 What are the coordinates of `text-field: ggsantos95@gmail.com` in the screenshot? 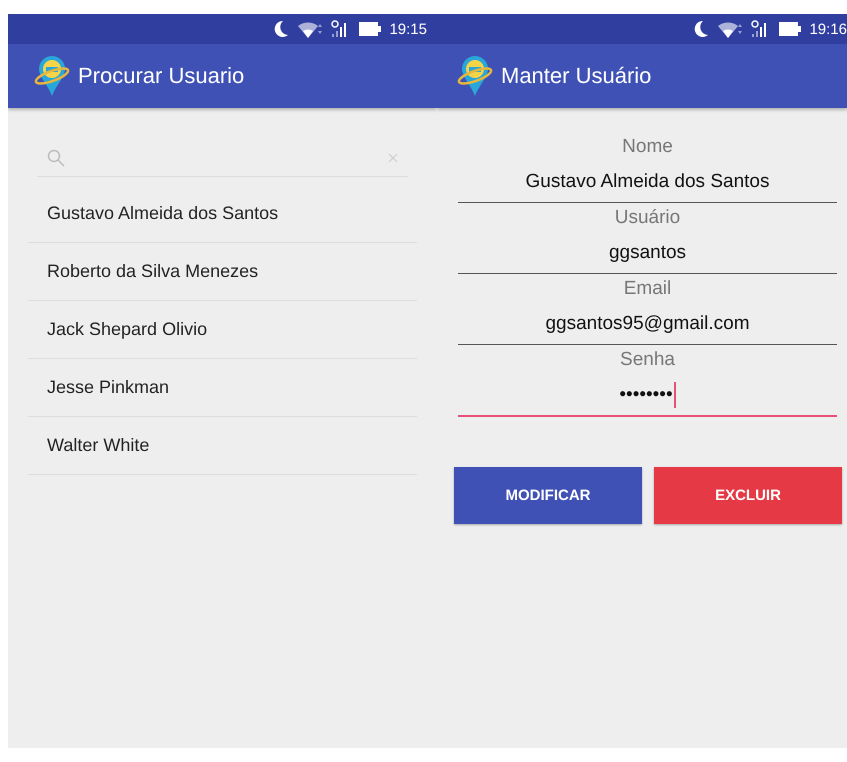 It's located at (647, 324).